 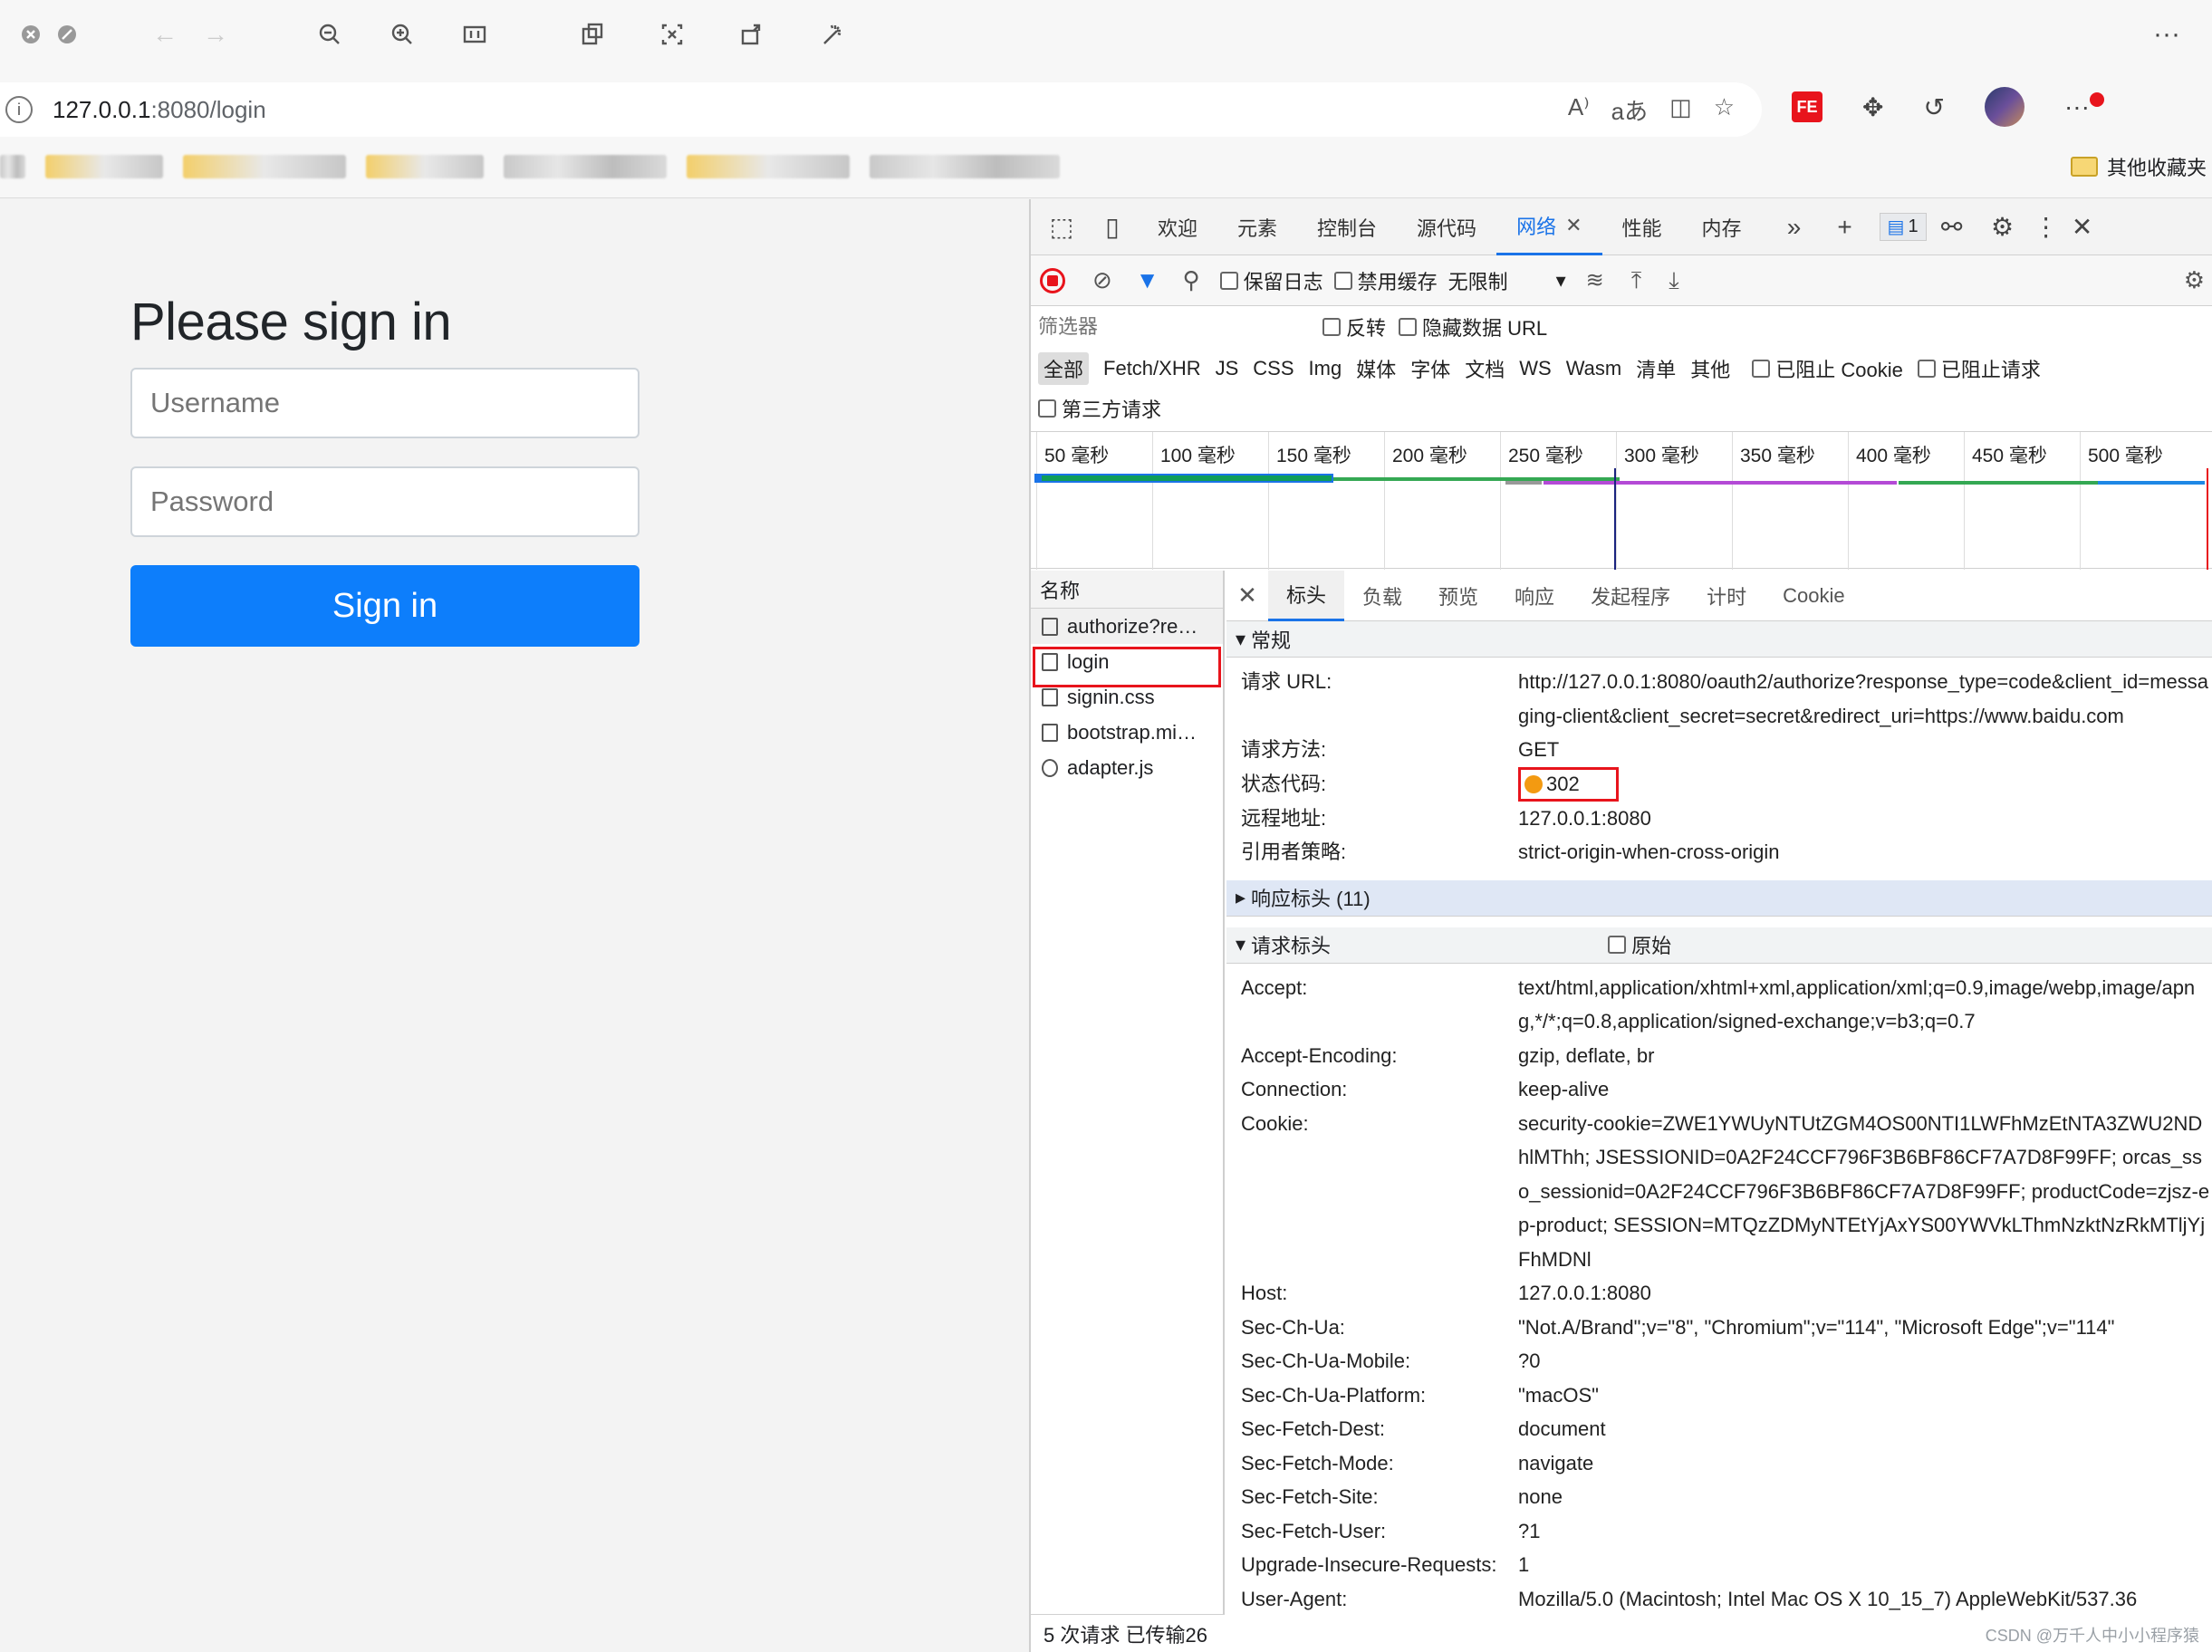 I want to click on timeline-bar, so click(x=2151, y=483).